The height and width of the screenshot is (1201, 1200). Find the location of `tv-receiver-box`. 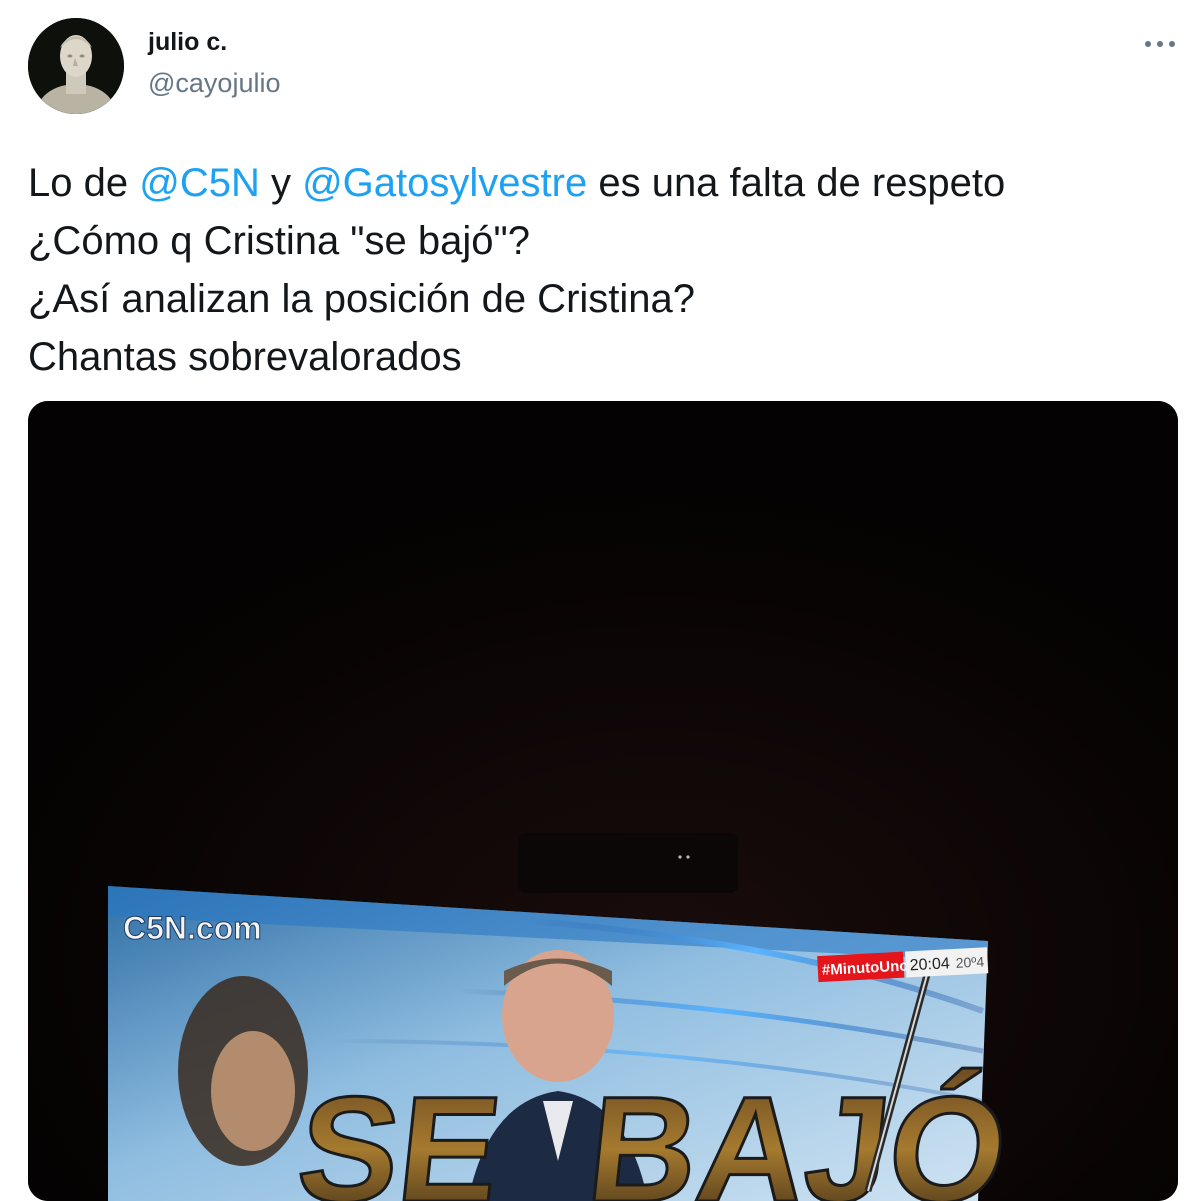

tv-receiver-box is located at coordinates (628, 863).